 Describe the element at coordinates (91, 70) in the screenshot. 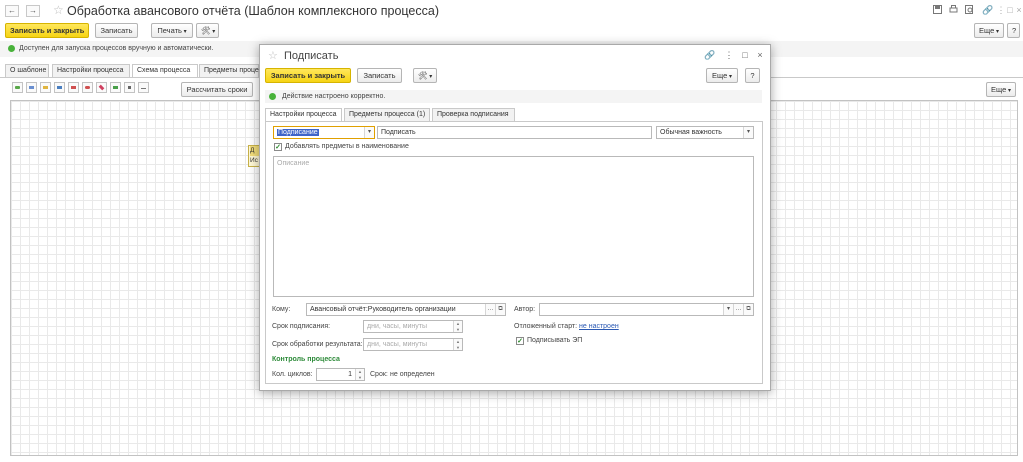

I see `tab-process-settings: Настройки процесса` at that location.